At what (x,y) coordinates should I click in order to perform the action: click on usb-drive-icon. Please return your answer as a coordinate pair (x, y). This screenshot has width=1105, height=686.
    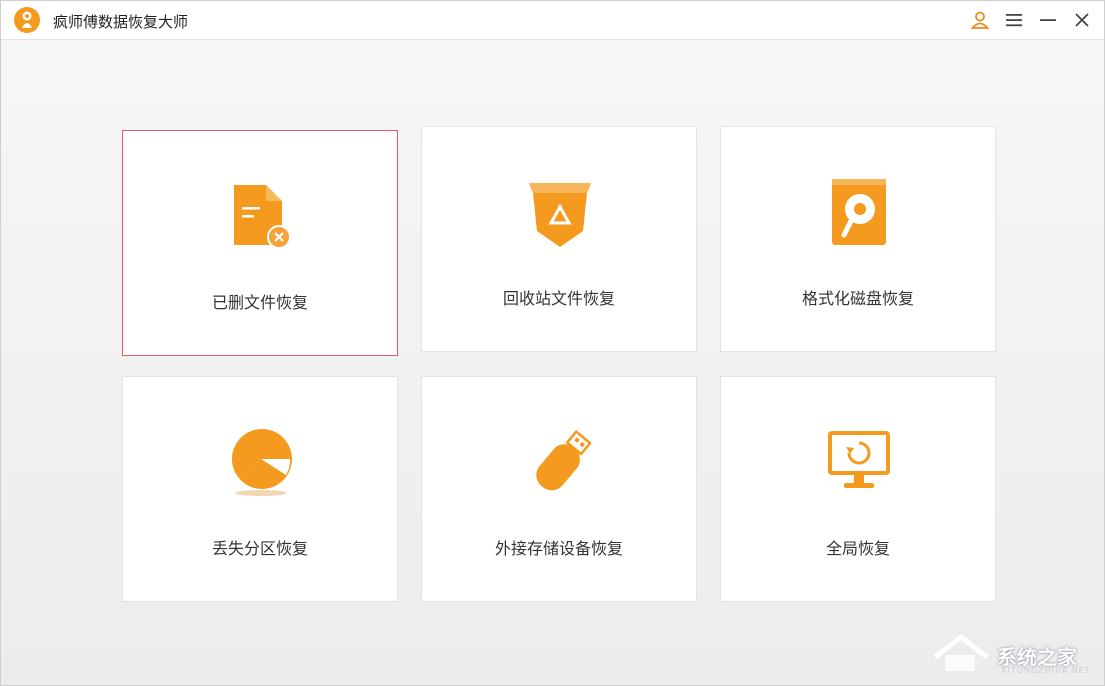
    Looking at the image, I should click on (564, 460).